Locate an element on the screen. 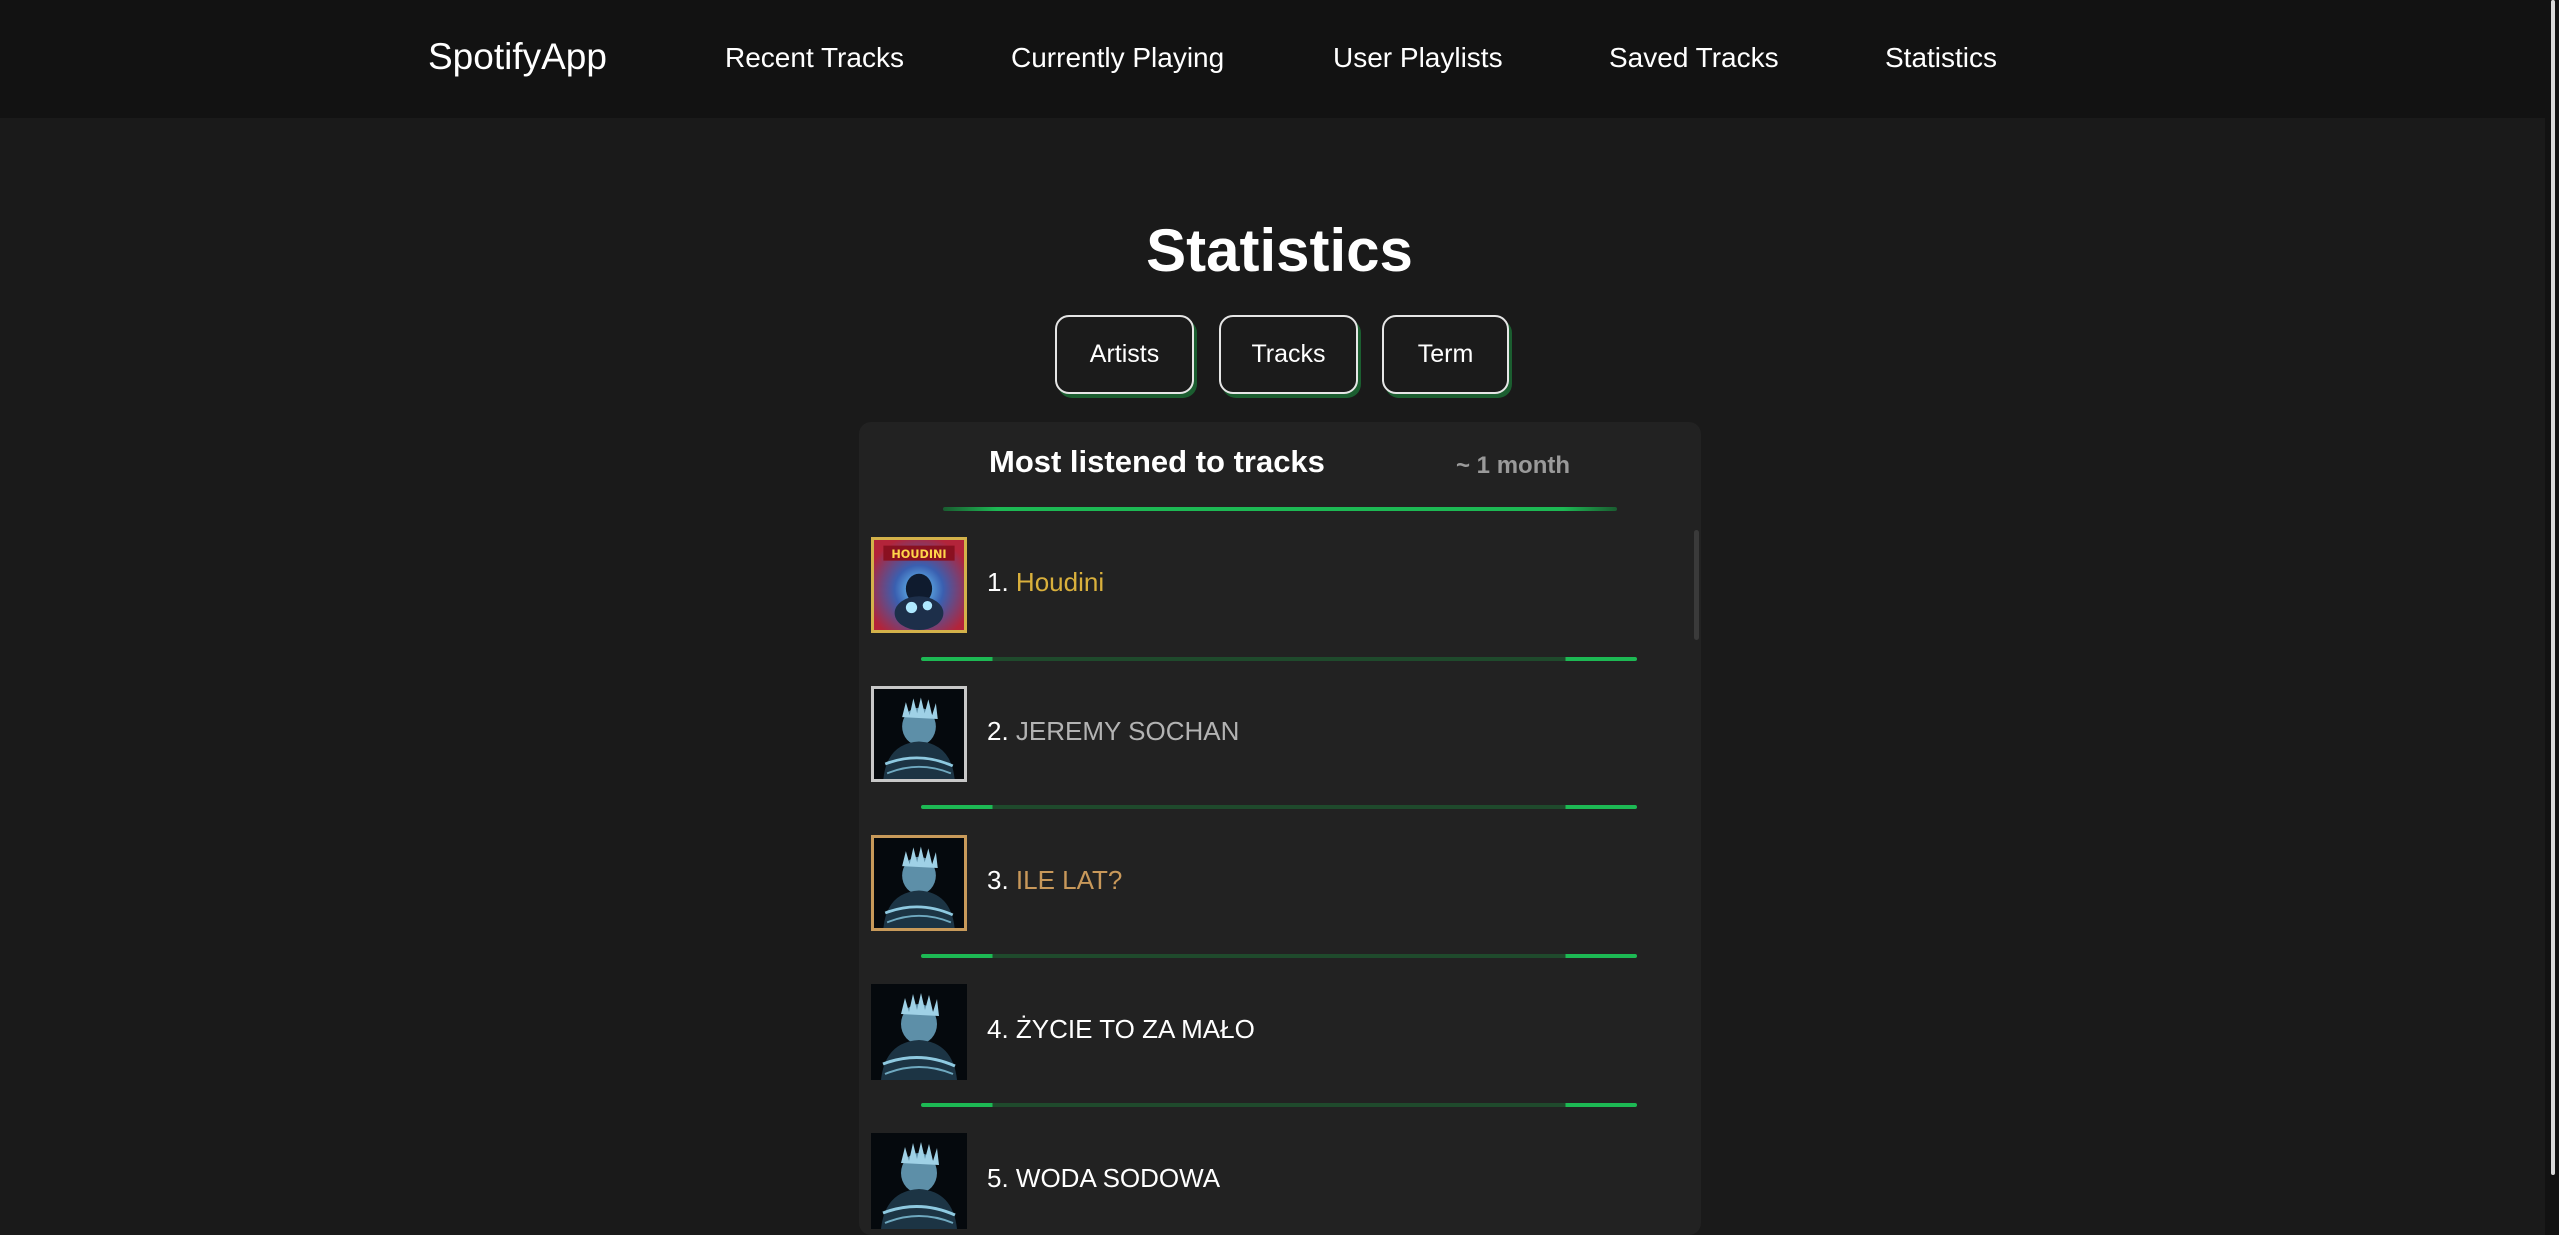 Image resolution: width=2559 pixels, height=1235 pixels. nav-statistics: Statistics is located at coordinates (1941, 58).